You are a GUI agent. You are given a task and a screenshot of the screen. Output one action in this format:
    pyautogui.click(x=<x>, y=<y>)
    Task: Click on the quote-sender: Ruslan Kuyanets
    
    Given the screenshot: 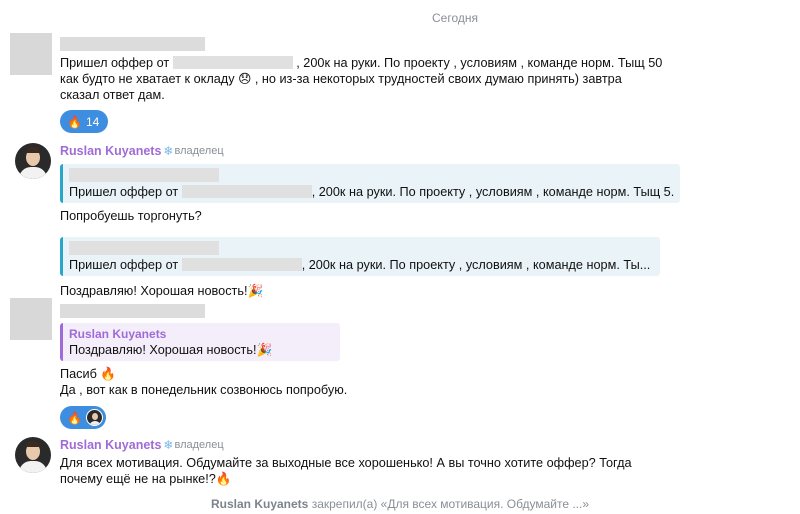 What is the action you would take?
    pyautogui.click(x=118, y=334)
    